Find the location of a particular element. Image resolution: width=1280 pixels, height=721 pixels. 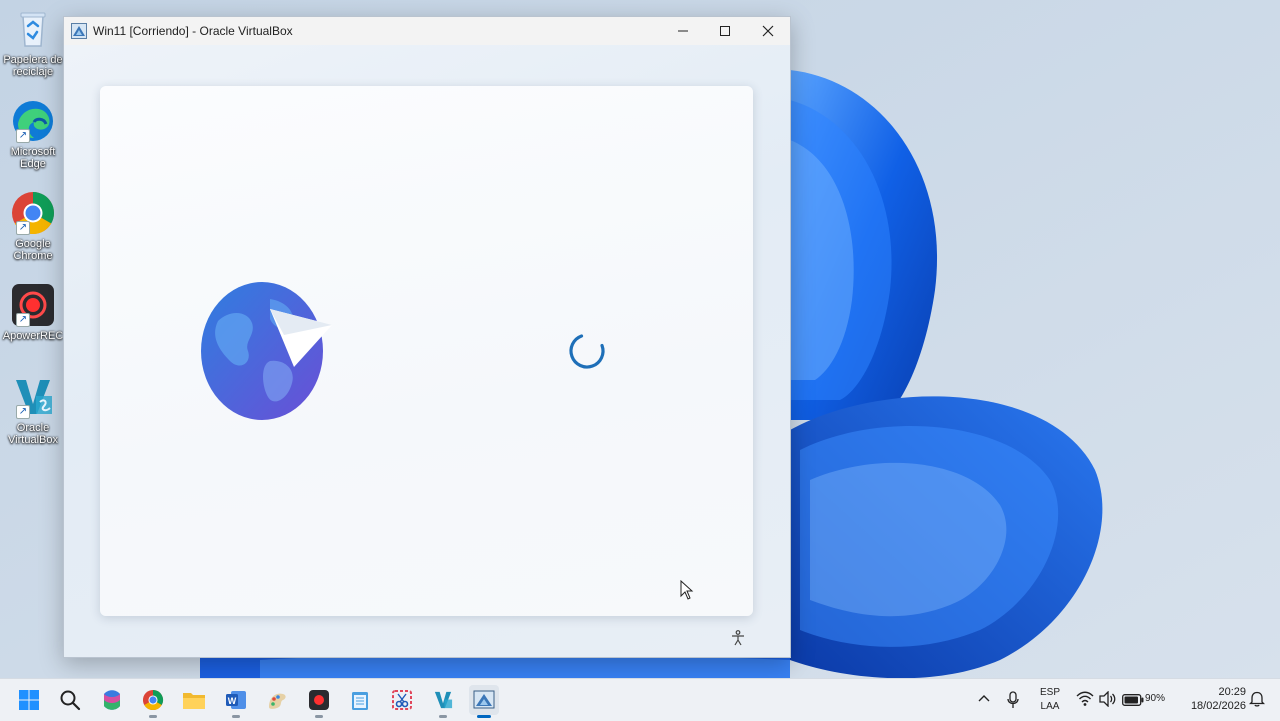

snipping-tool-icon is located at coordinates (402, 700).